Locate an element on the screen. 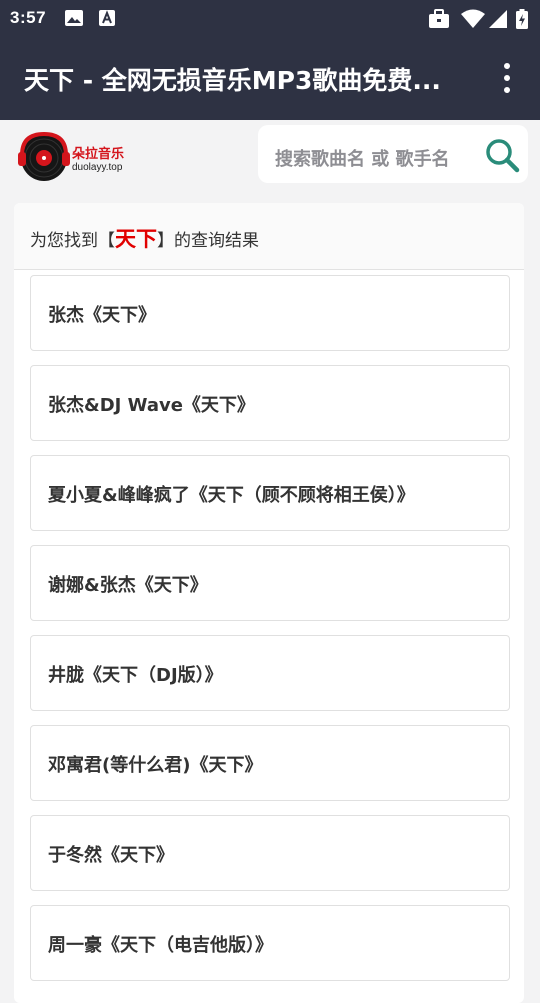 This screenshot has width=540, height=1003. search-keyword: 天下 is located at coordinates (136, 239).